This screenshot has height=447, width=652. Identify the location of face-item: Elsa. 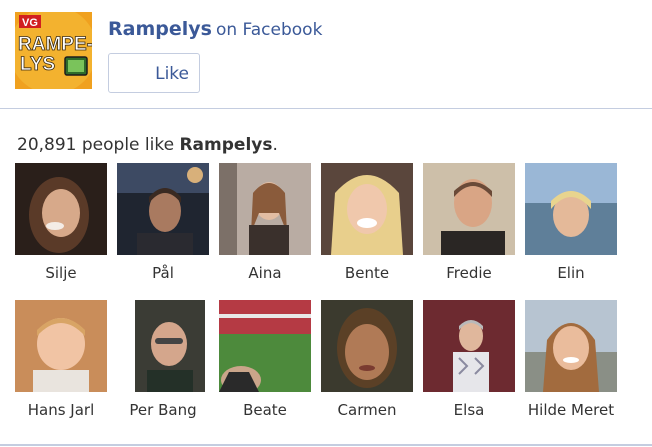
(469, 359).